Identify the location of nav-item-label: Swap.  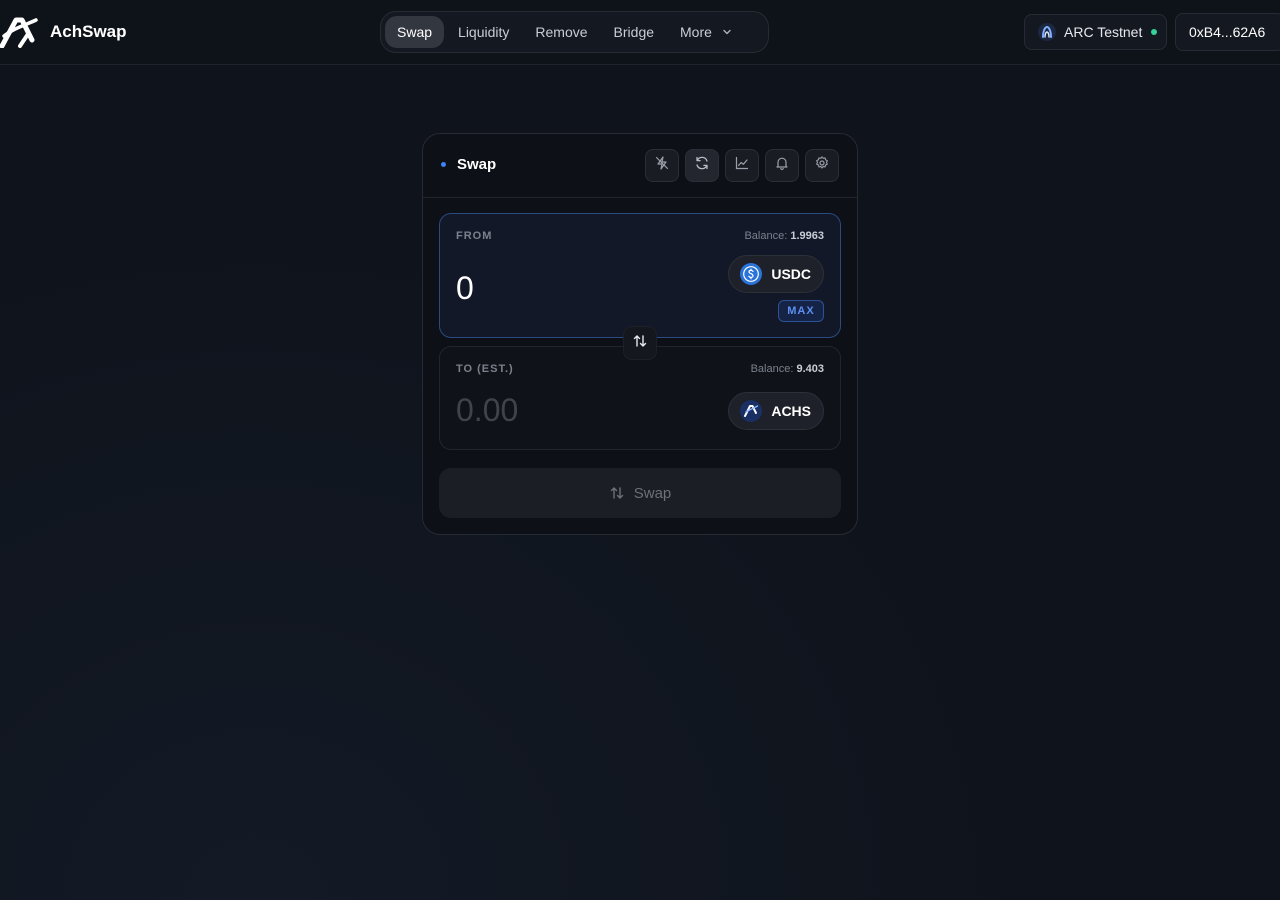
(415, 32).